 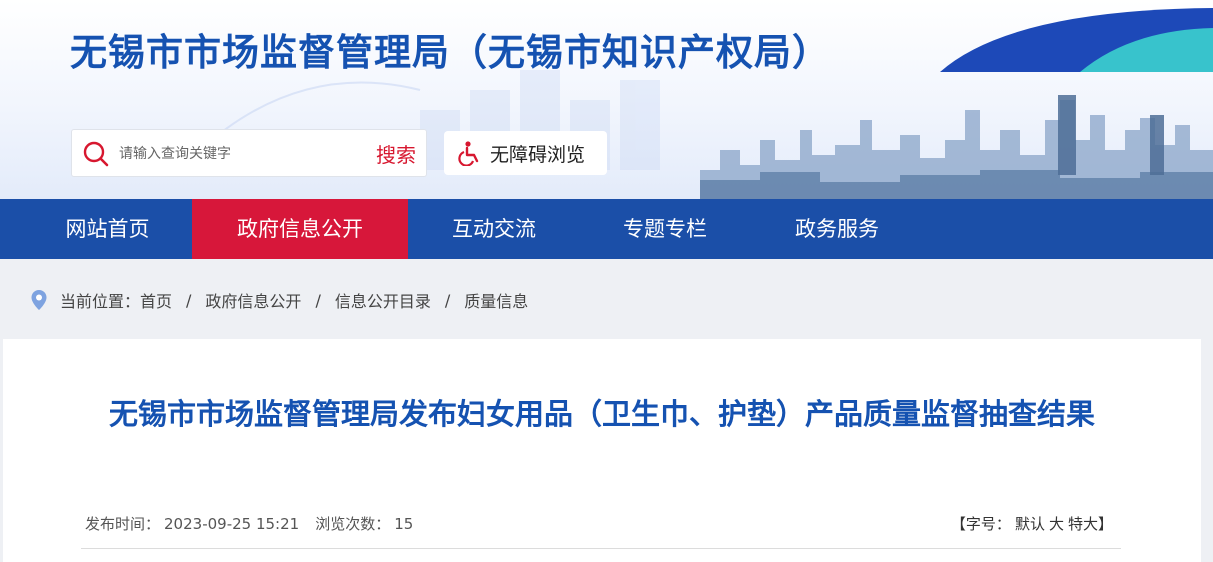 I want to click on breadcrumb-catalog: 信息公开目录, so click(x=383, y=300).